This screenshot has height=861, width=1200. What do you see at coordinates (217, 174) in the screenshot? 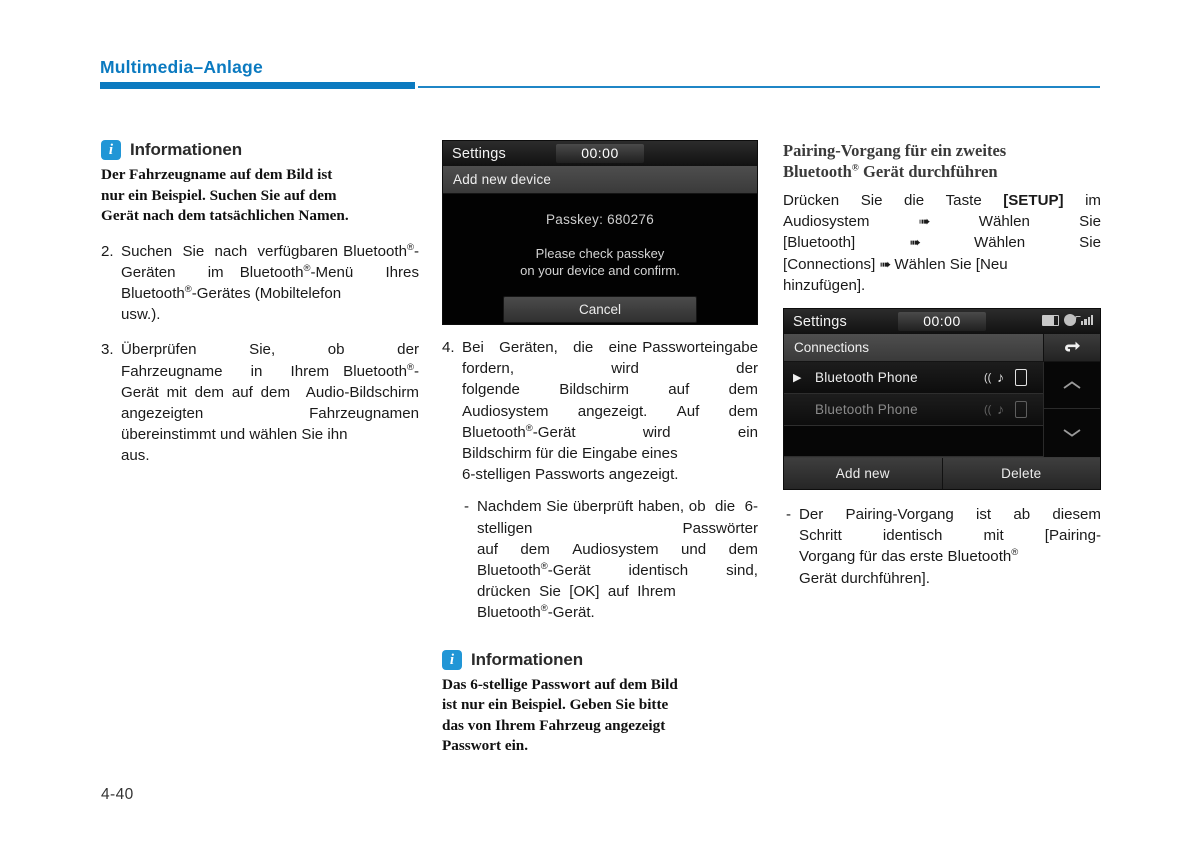
I see `info-note-line: Der Fahrzeugname auf dem Bild ist` at bounding box center [217, 174].